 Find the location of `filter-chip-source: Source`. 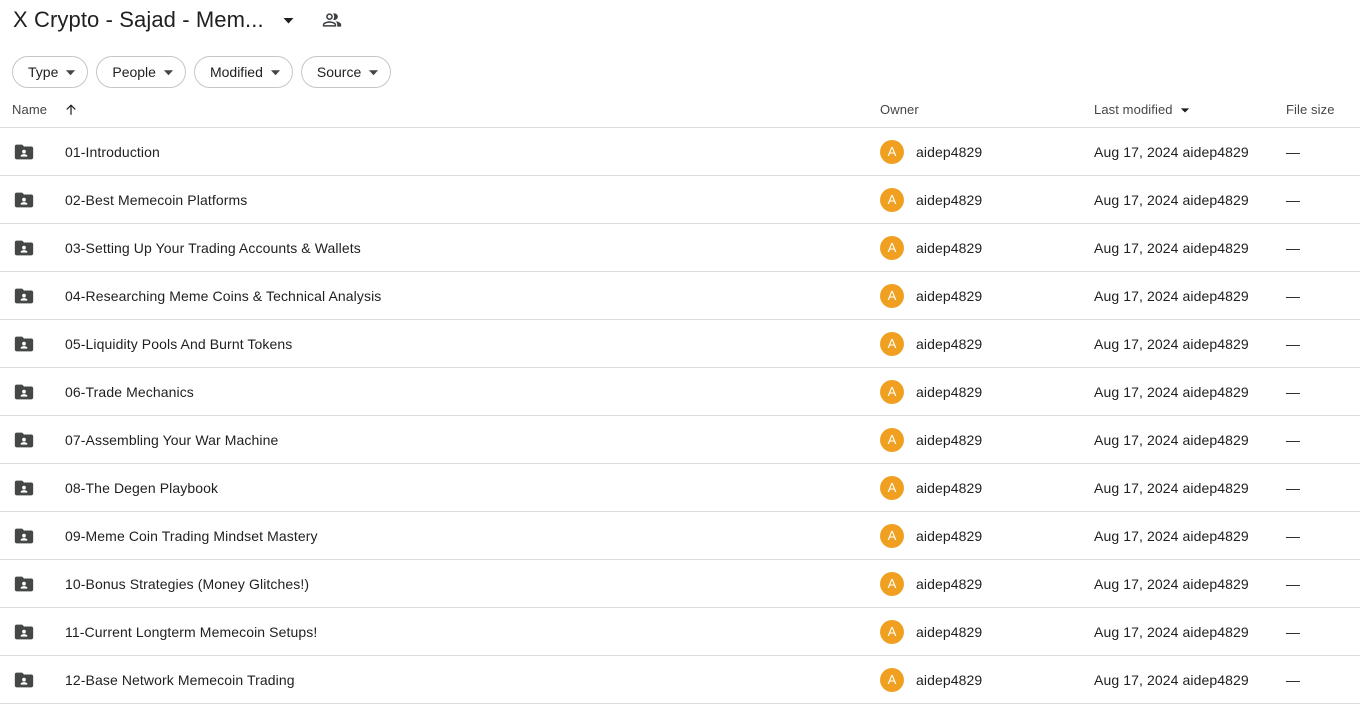

filter-chip-source: Source is located at coordinates (346, 72).